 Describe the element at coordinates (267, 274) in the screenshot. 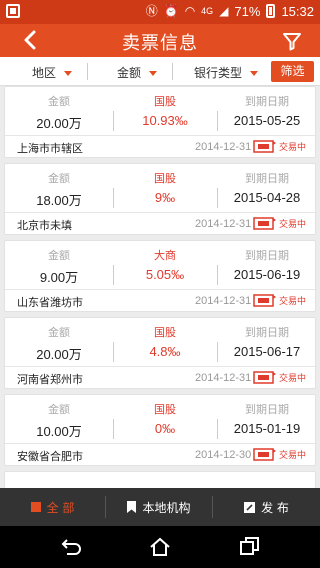

I see `due-date-value: 2015-06-19` at that location.